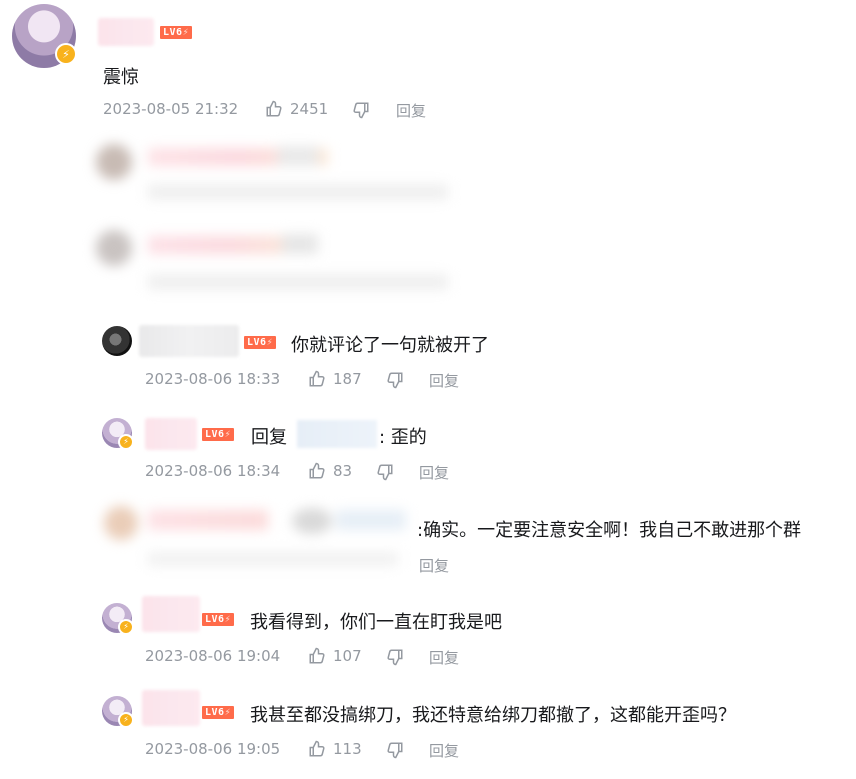  I want to click on reply-timestamp: 2023-08-06 18:34, so click(213, 471).